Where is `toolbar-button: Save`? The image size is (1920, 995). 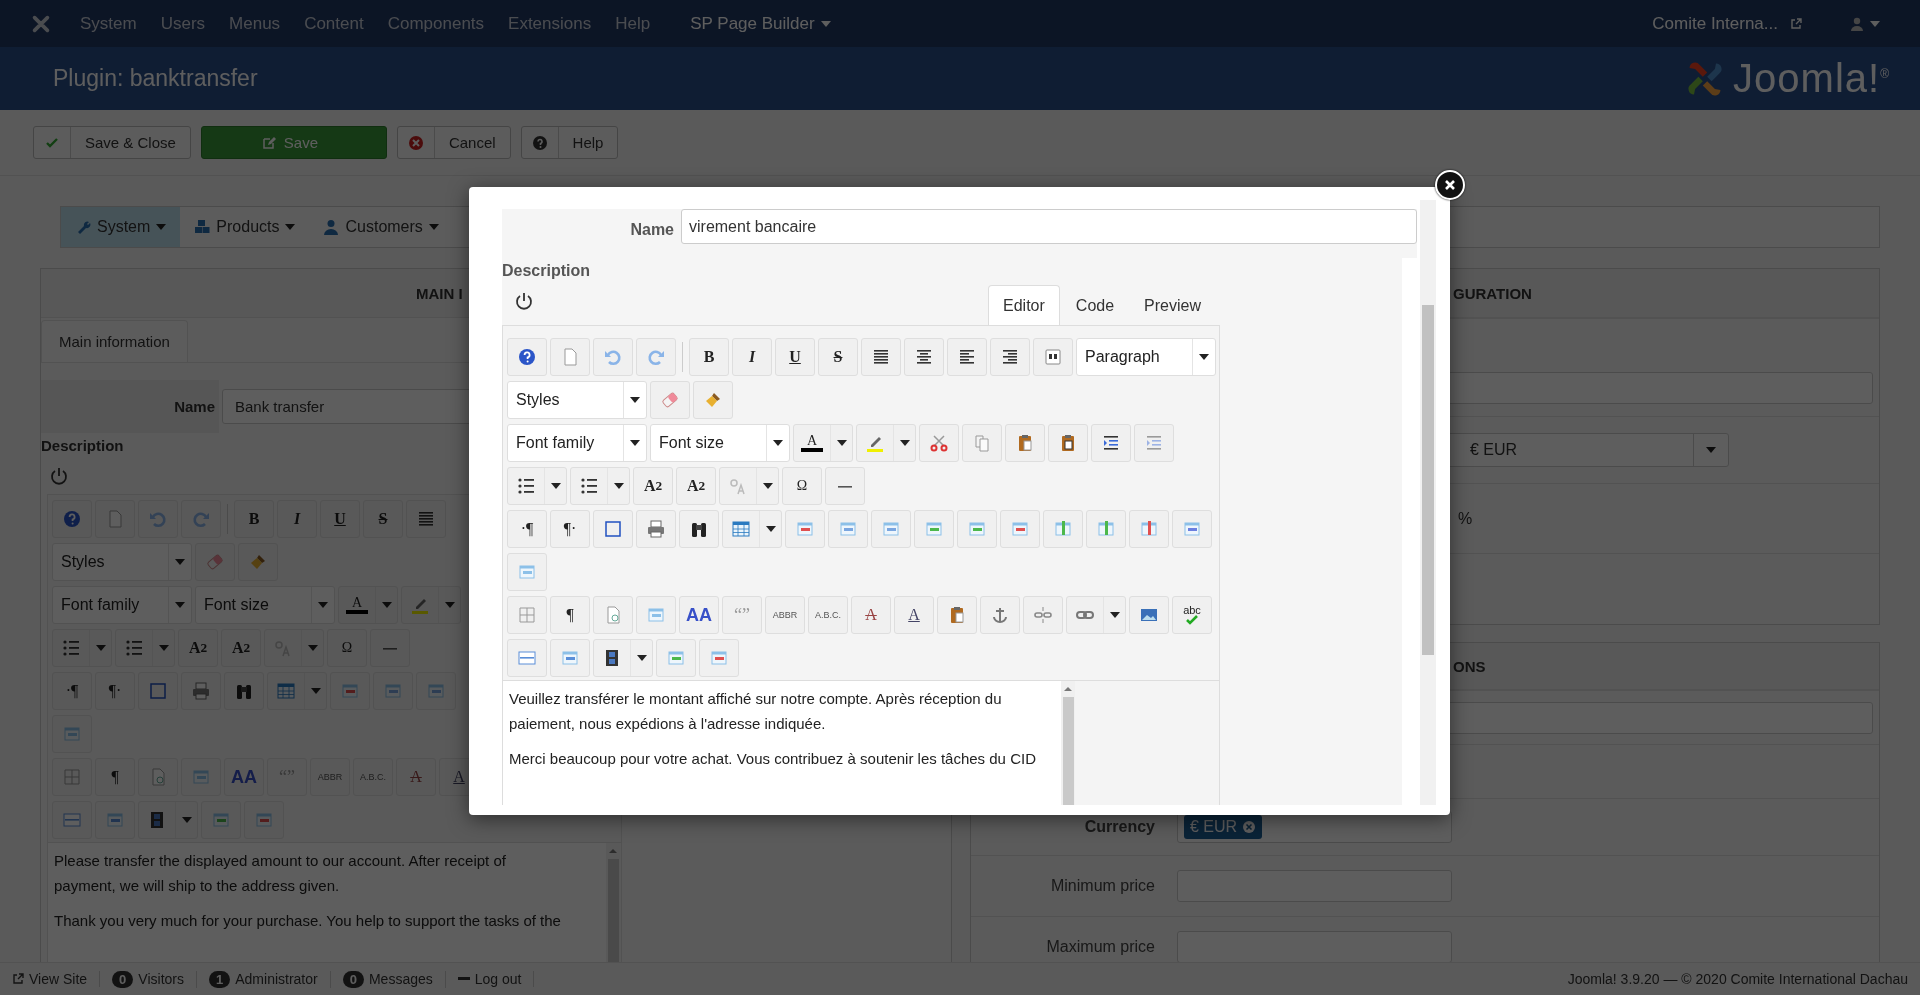 toolbar-button: Save is located at coordinates (293, 142).